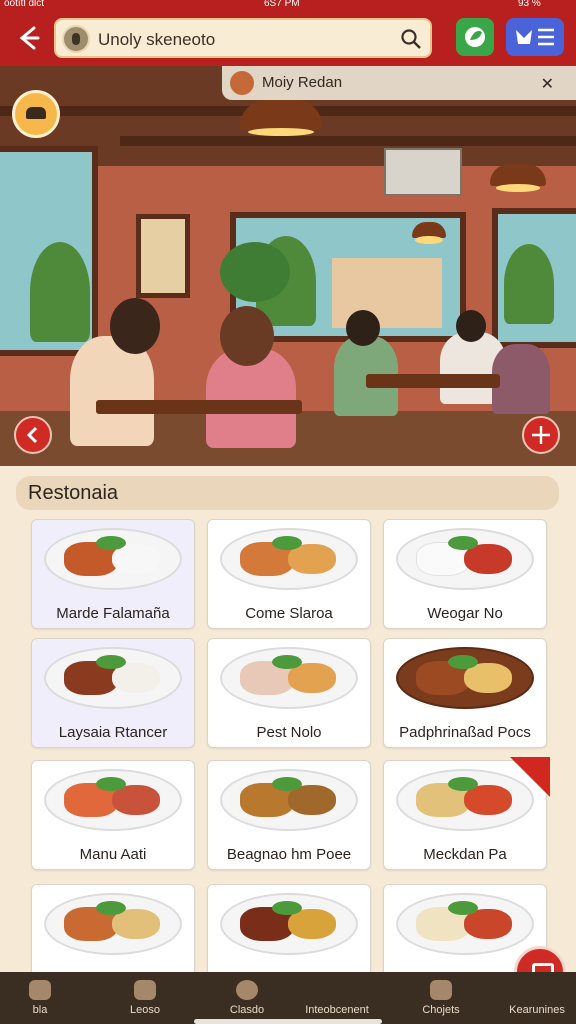 The width and height of the screenshot is (576, 1024). Describe the element at coordinates (73, 493) in the screenshot. I see `section-title: Restonaia` at that location.